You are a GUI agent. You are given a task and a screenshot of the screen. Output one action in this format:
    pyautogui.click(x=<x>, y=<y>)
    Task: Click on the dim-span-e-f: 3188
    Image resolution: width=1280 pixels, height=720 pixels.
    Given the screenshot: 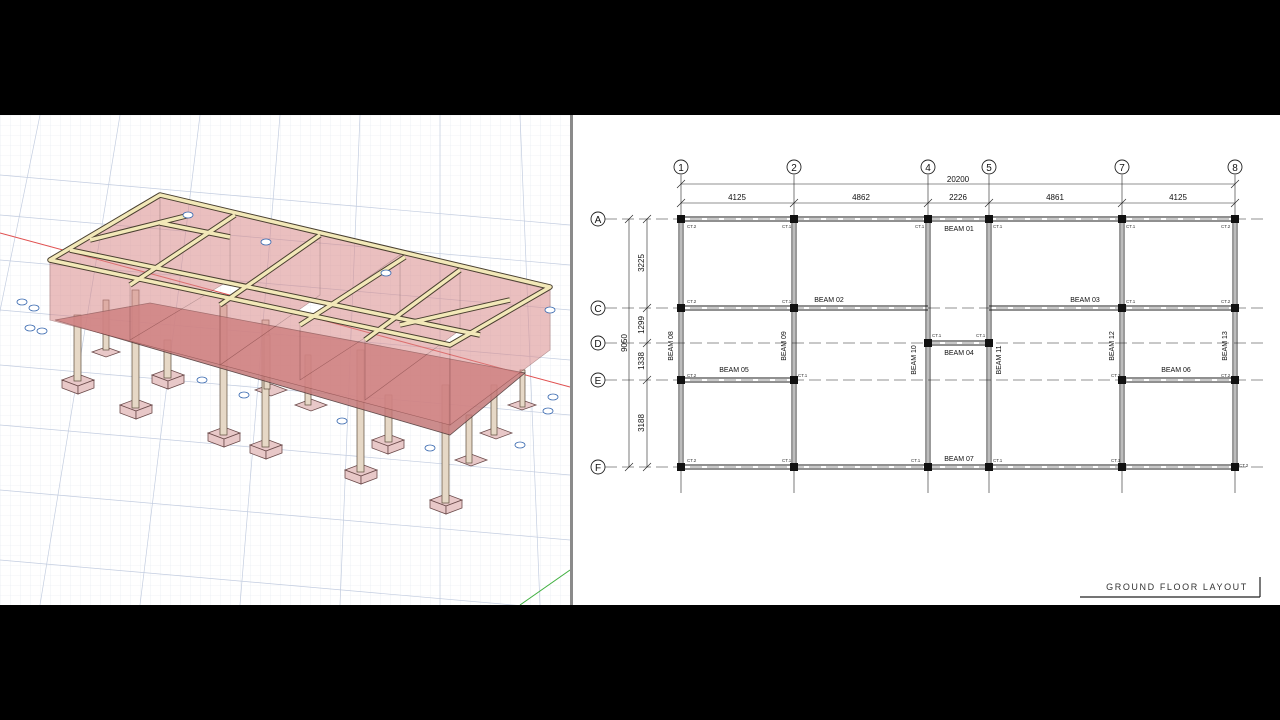 What is the action you would take?
    pyautogui.click(x=641, y=423)
    